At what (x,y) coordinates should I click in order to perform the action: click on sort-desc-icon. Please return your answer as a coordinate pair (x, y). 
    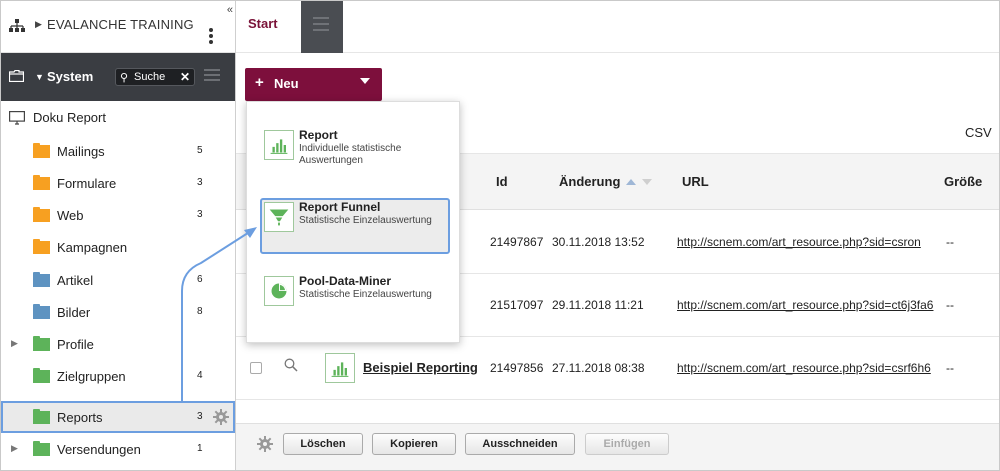
    Looking at the image, I should click on (647, 182).